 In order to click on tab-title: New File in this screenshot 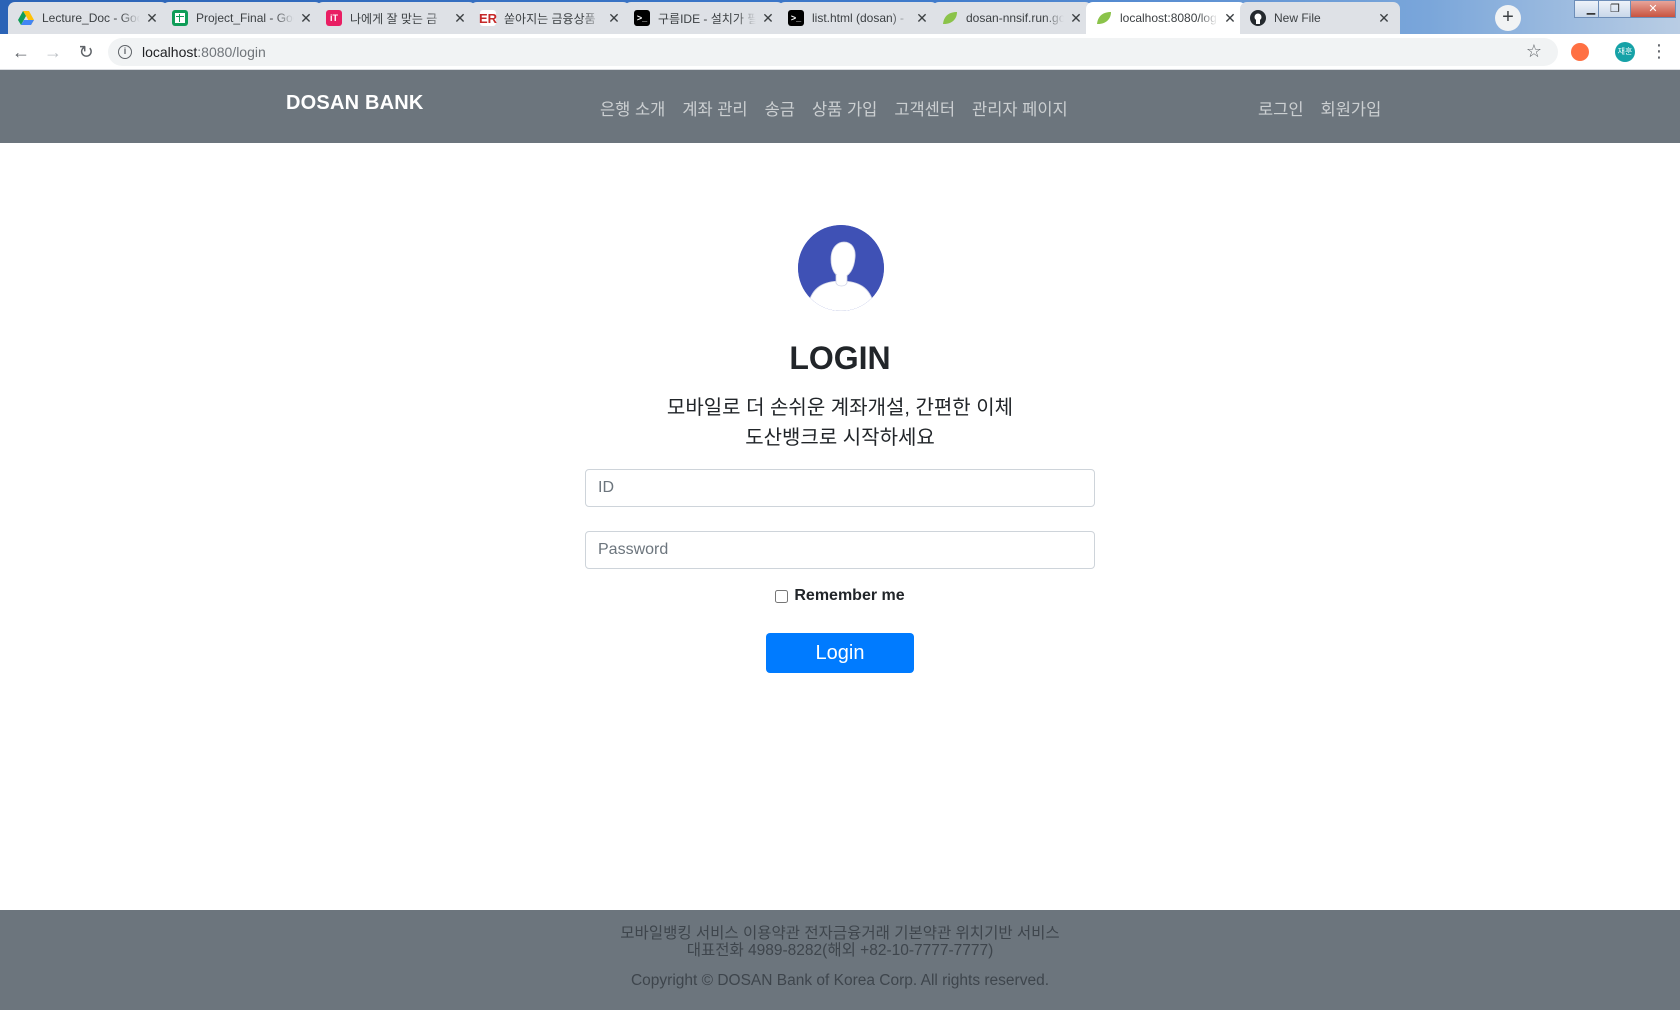, I will do `click(1297, 18)`.